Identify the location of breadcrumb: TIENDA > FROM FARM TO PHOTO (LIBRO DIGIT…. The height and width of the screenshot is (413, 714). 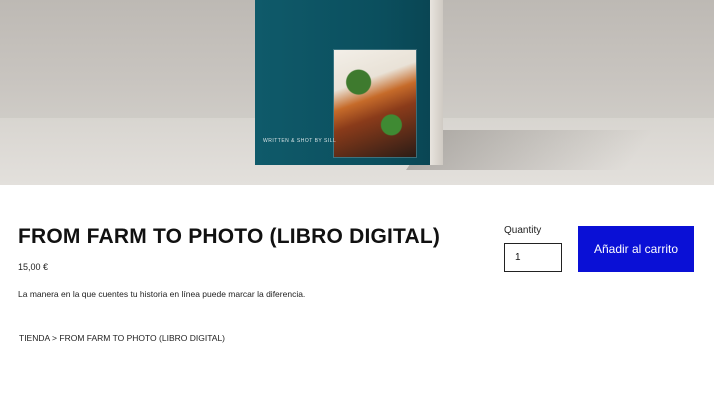
(122, 338).